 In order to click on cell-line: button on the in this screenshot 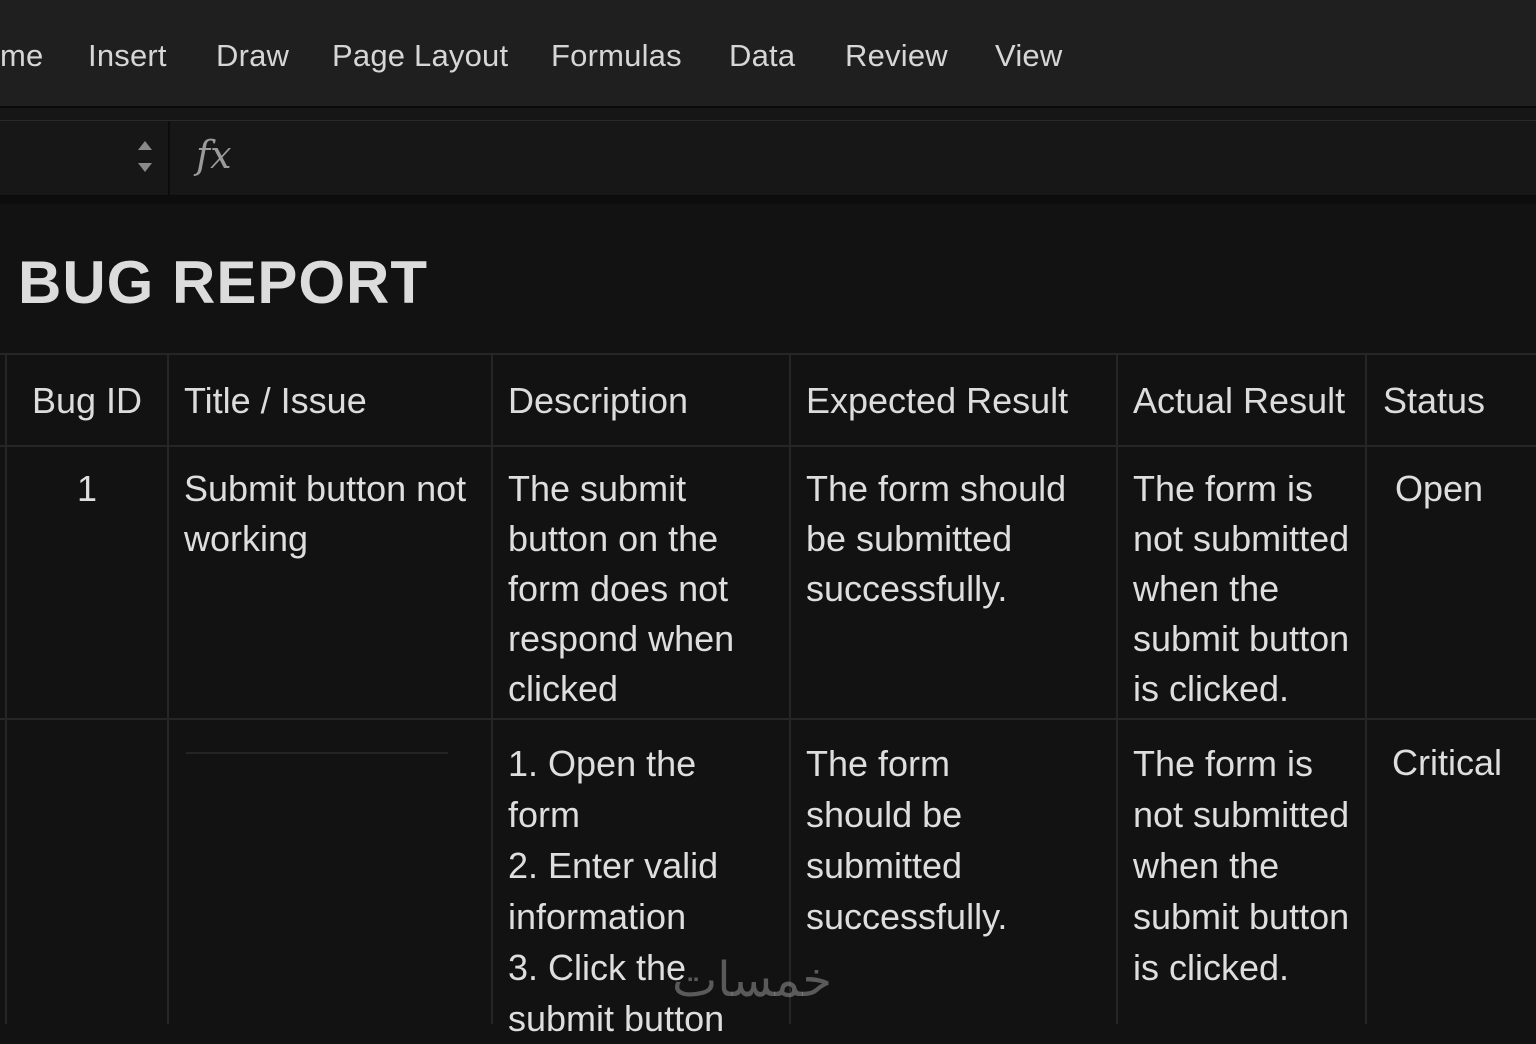, I will do `click(613, 538)`.